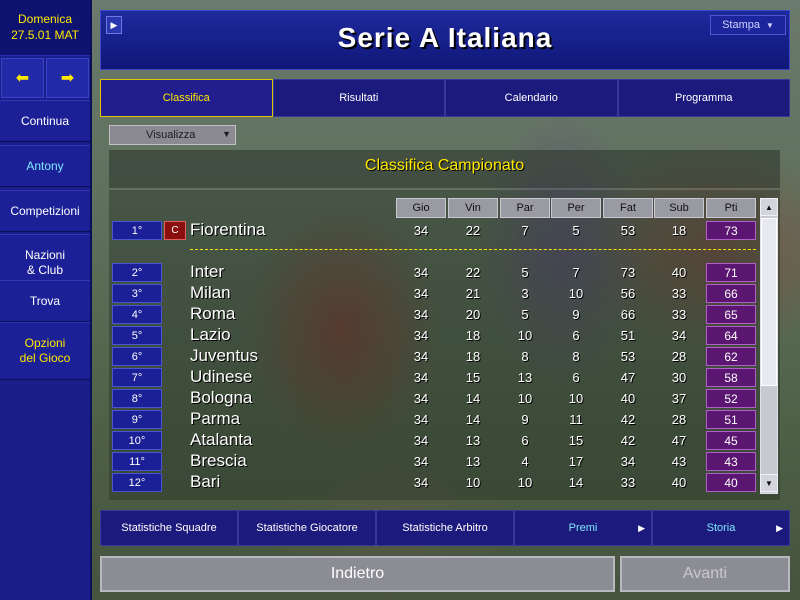 Image resolution: width=800 pixels, height=600 pixels. I want to click on stat-cell-fat: 34, so click(628, 461).